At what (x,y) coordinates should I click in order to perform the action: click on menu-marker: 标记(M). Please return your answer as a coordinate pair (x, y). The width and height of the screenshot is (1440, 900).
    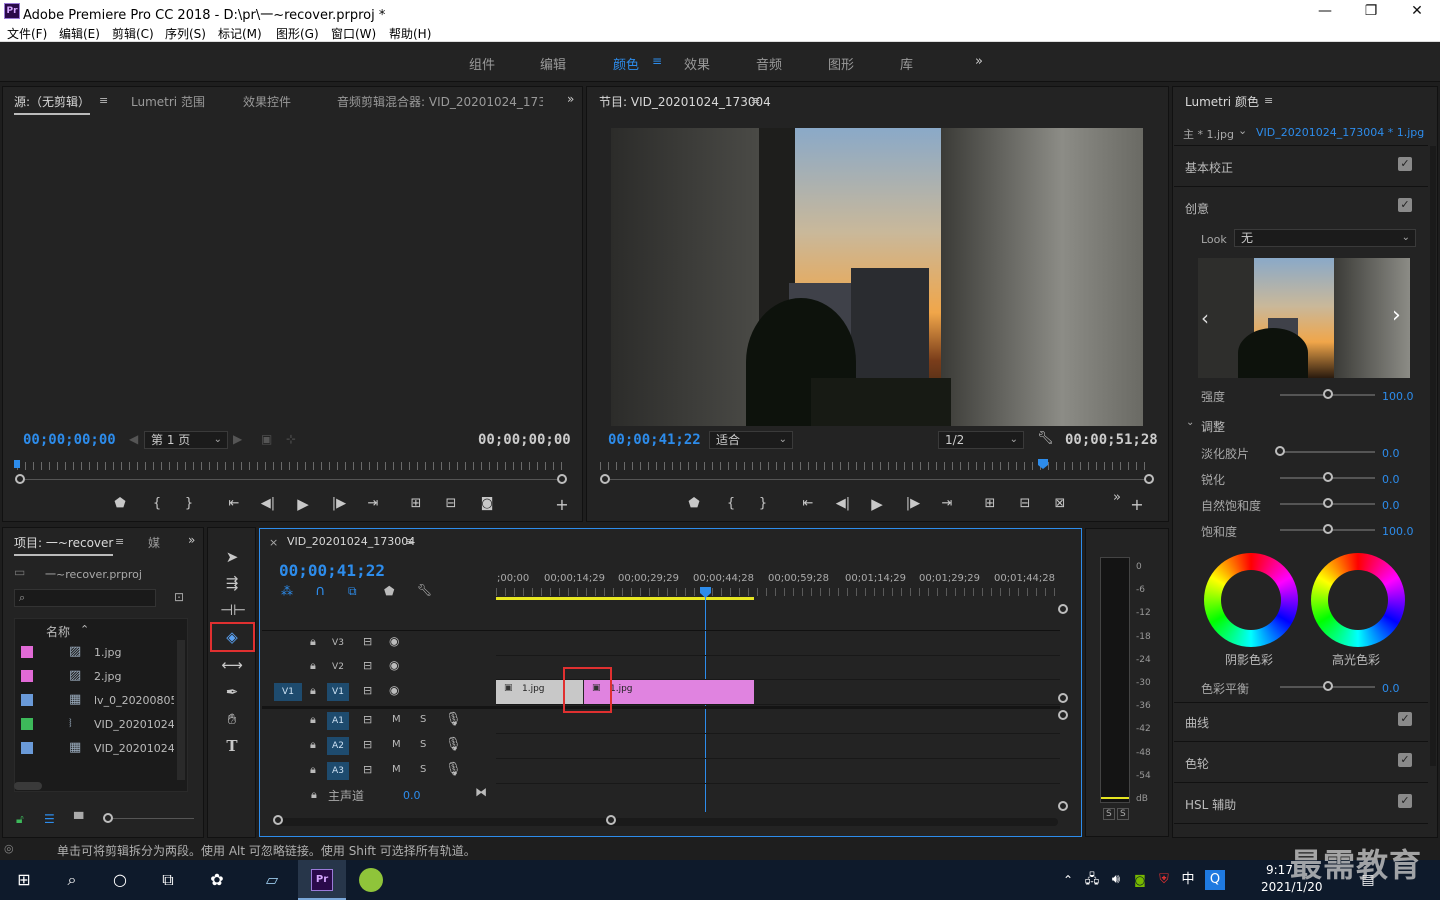
    Looking at the image, I should click on (240, 33).